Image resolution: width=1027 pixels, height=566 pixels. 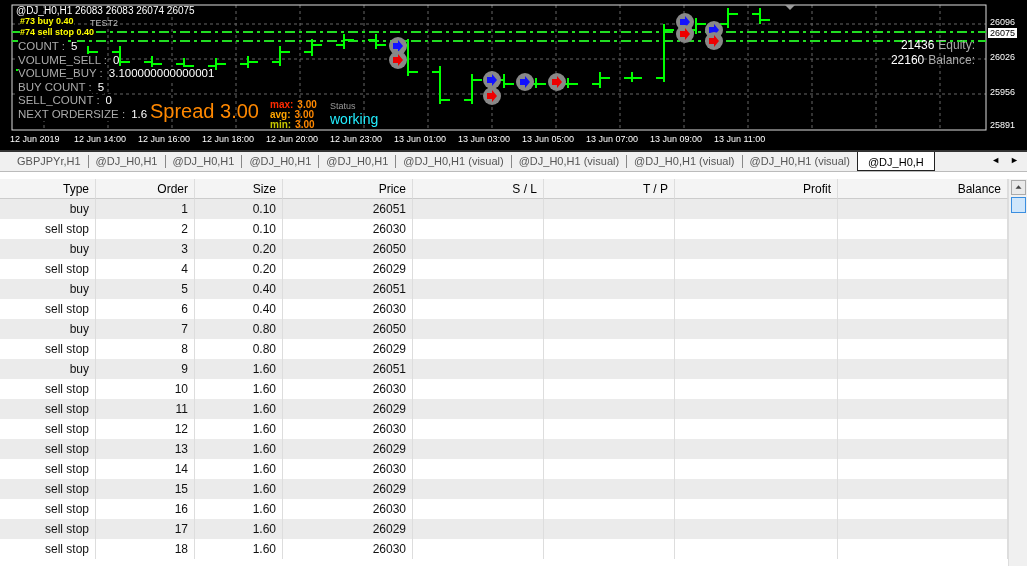 What do you see at coordinates (951, 60) in the screenshot?
I see `account-label: Balance:` at bounding box center [951, 60].